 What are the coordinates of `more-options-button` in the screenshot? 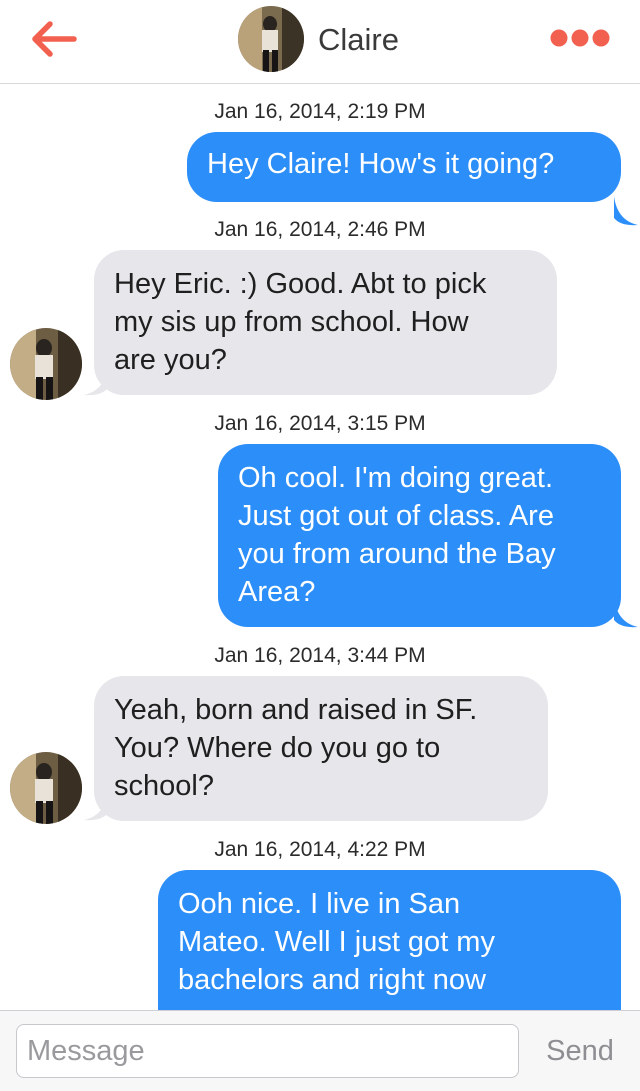 It's located at (580, 38).